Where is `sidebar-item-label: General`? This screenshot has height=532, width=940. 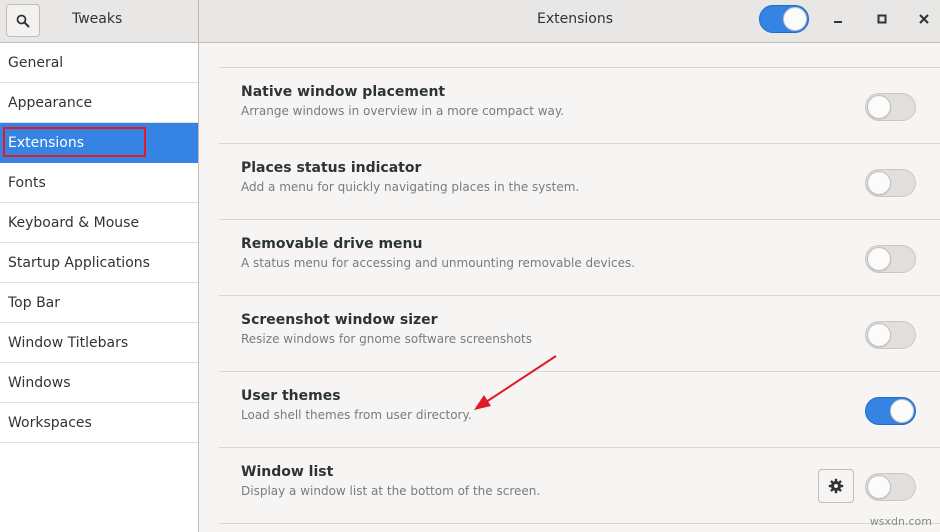 sidebar-item-label: General is located at coordinates (36, 62).